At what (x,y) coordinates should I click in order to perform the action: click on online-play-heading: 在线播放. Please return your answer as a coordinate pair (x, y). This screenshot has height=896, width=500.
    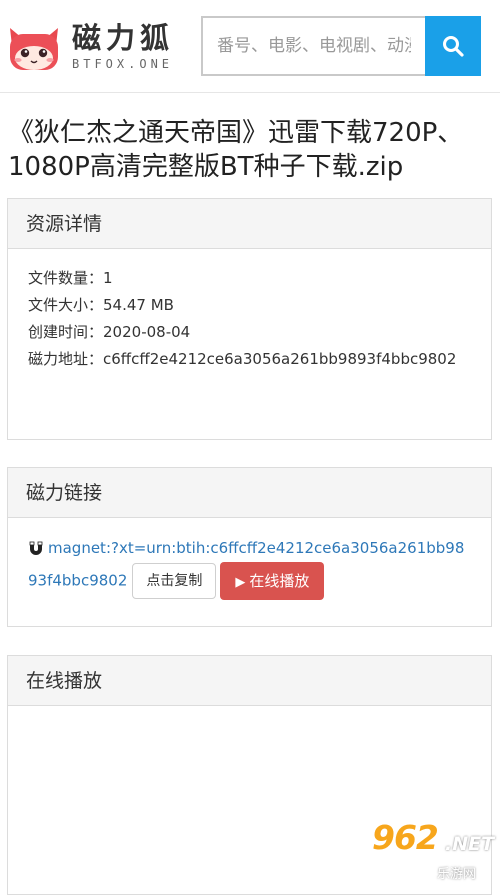
    Looking at the image, I should click on (249, 681).